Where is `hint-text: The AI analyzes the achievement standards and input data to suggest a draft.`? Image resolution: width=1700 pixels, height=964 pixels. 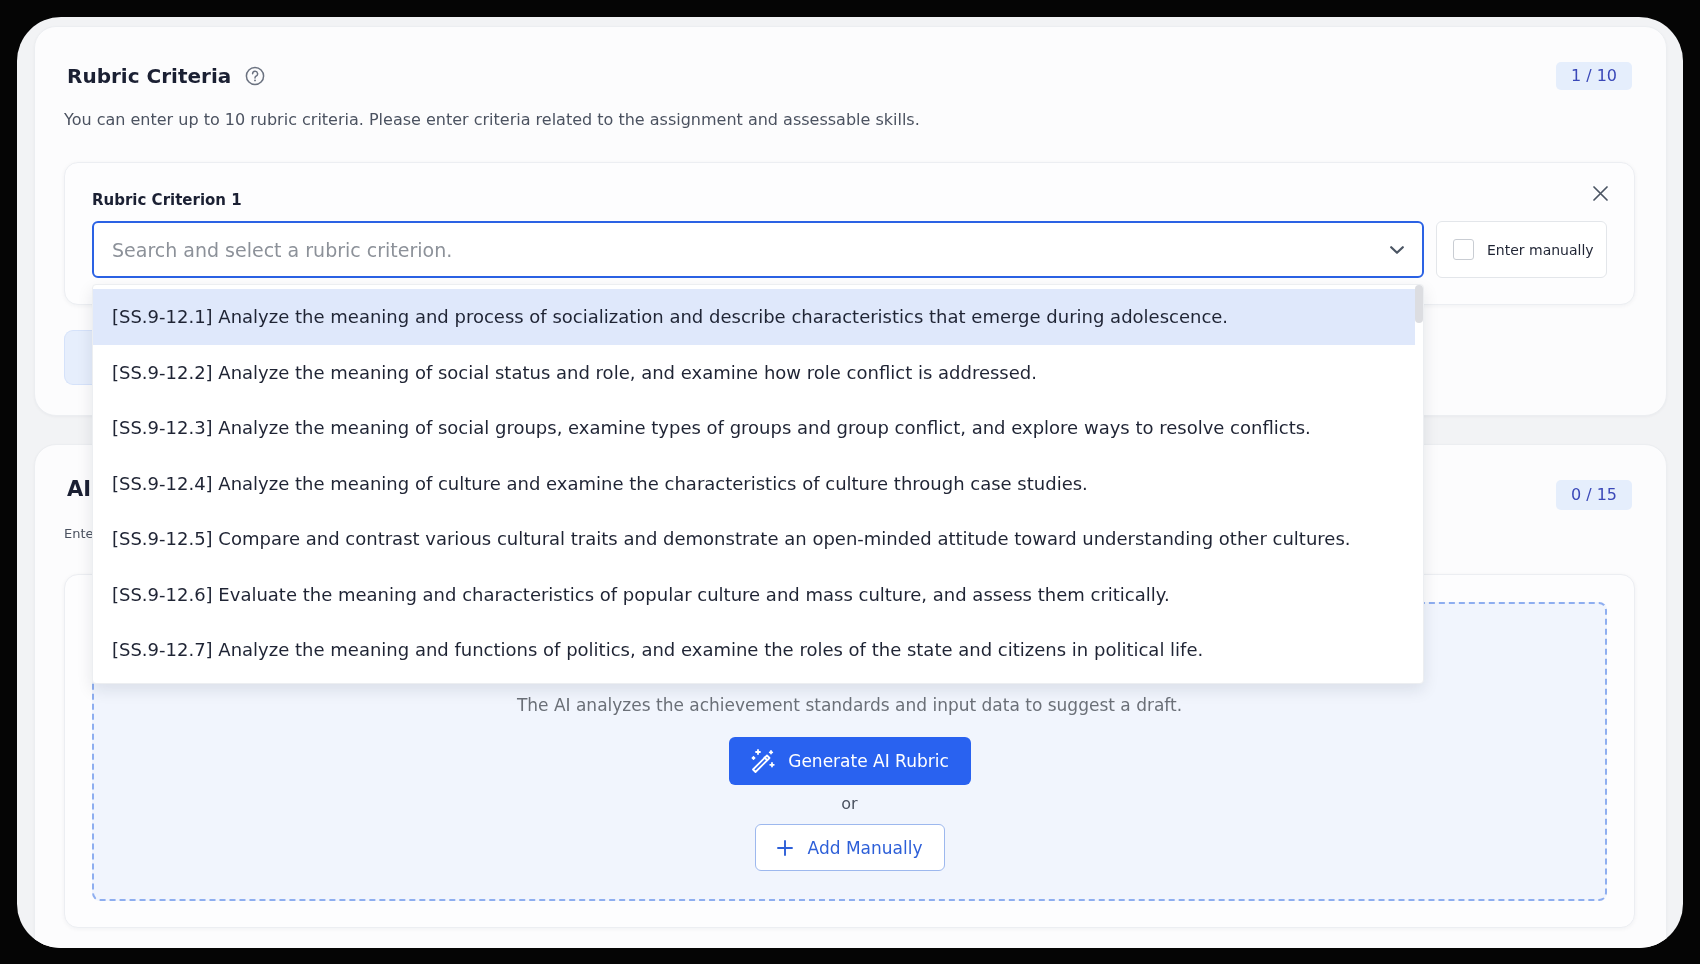 hint-text: The AI analyzes the achievement standards and input data to suggest a draft. is located at coordinates (849, 705).